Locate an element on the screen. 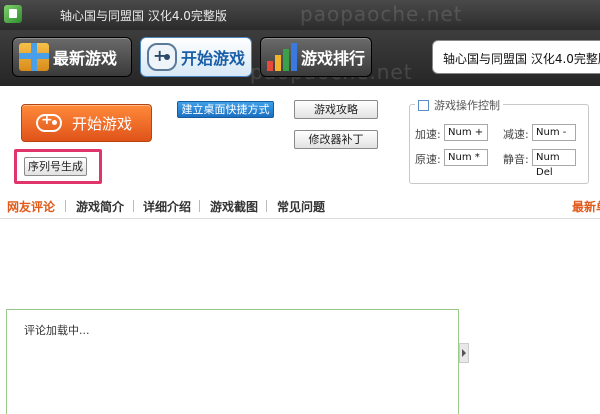 The height and width of the screenshot is (414, 600). tab-details: 详细介绍 is located at coordinates (167, 206).